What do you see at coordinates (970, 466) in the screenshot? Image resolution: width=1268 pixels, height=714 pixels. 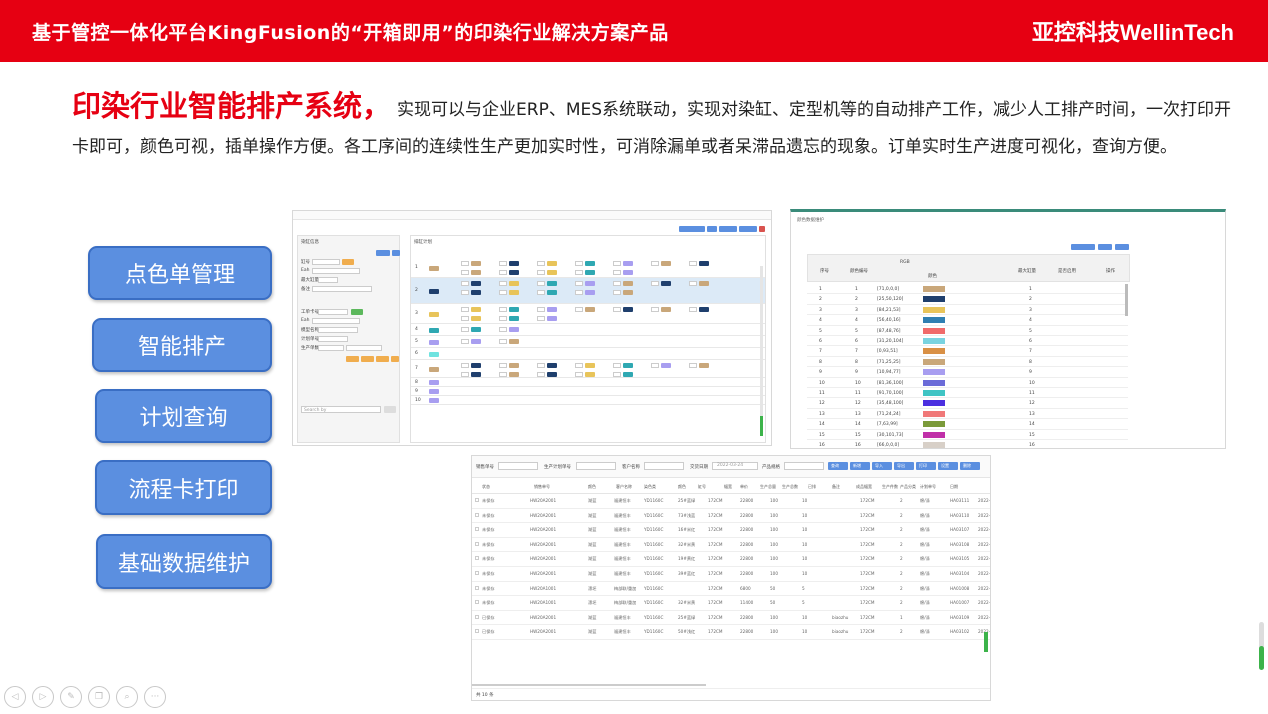 I see `action-button: 删除` at bounding box center [970, 466].